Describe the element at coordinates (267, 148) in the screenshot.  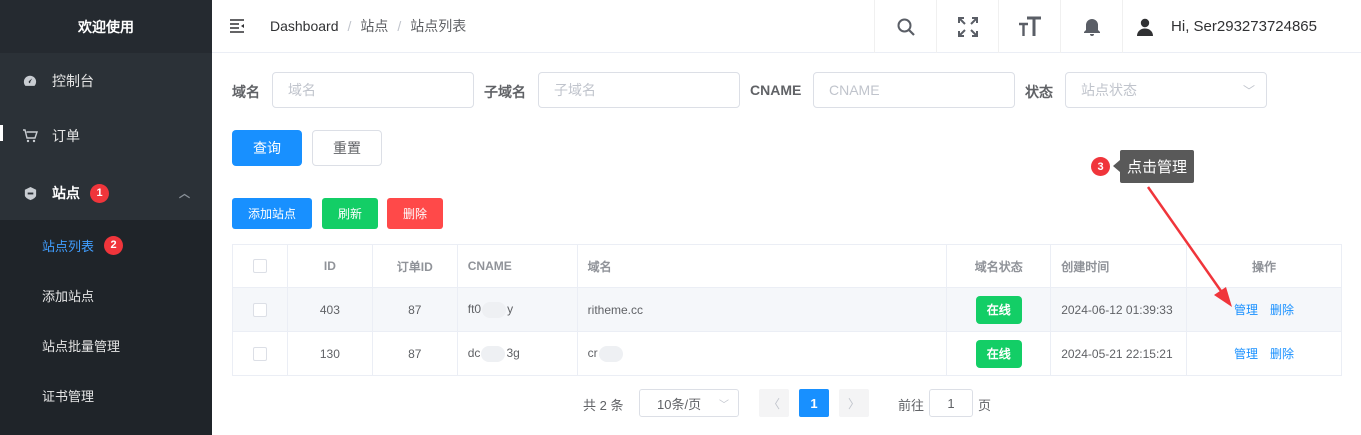
I see `search-button: 查询` at that location.